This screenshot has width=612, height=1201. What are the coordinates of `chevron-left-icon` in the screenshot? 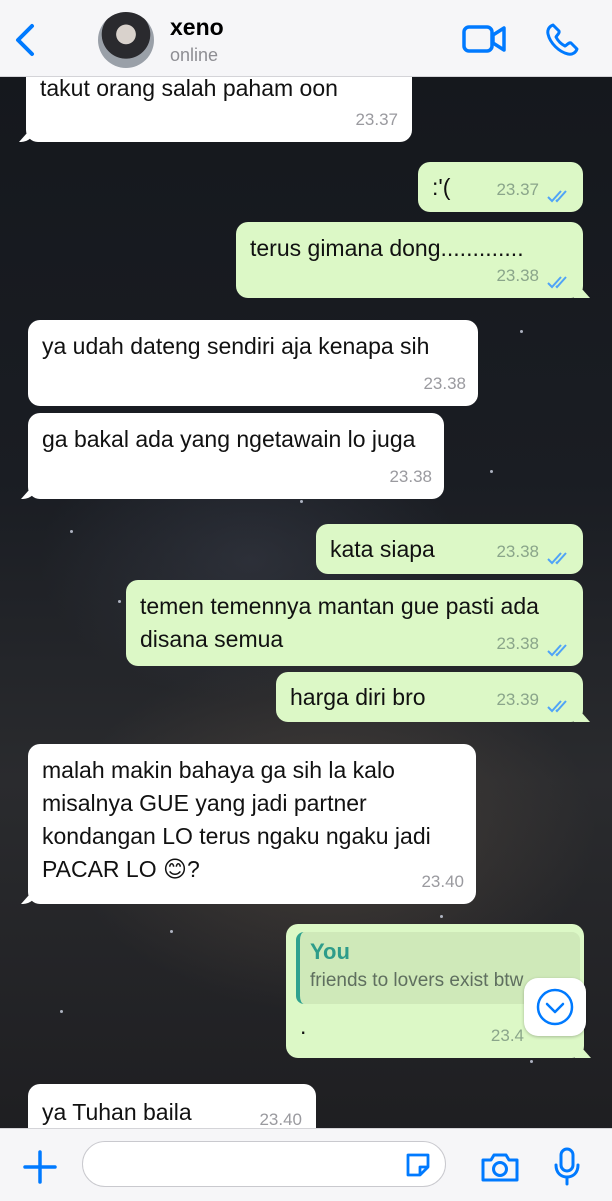 It's located at (25, 40).